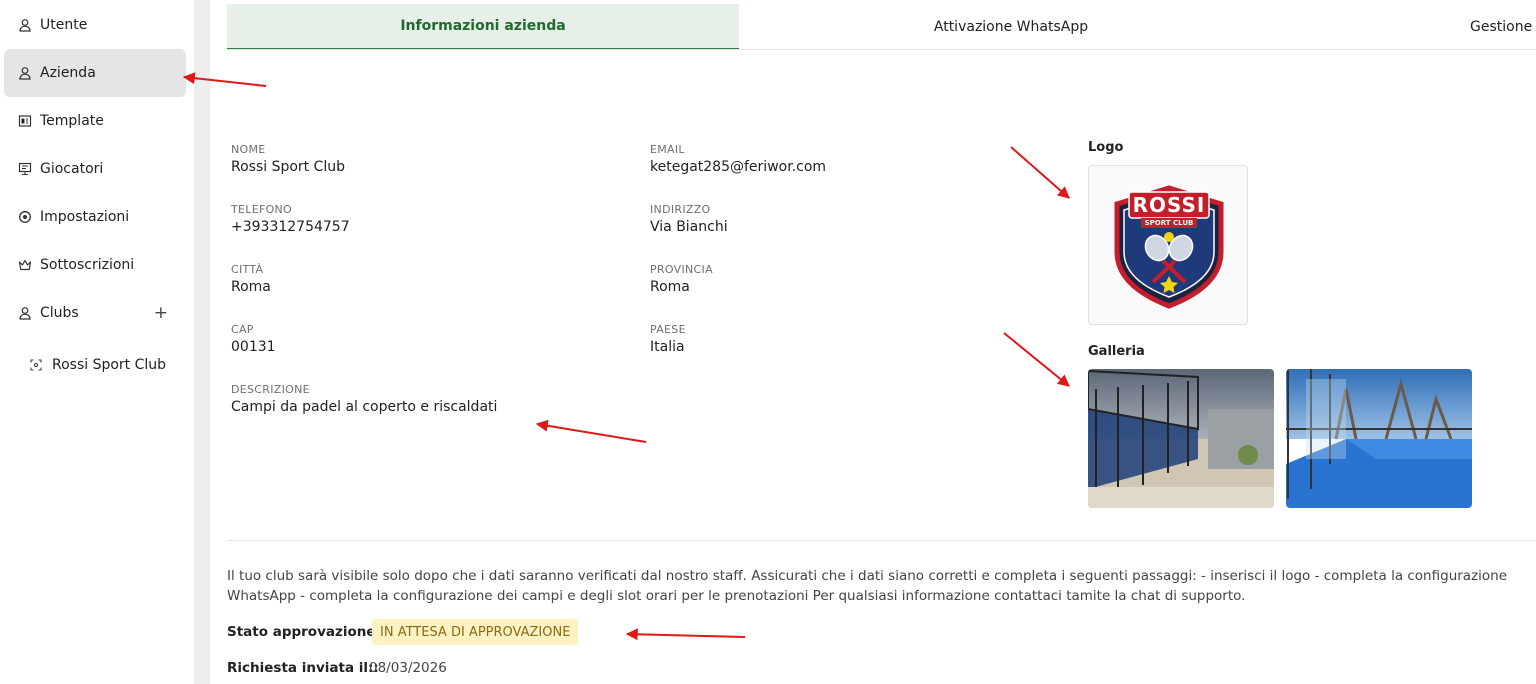  I want to click on logo-image: ROSSI SPORT CLUB, so click(1168, 245).